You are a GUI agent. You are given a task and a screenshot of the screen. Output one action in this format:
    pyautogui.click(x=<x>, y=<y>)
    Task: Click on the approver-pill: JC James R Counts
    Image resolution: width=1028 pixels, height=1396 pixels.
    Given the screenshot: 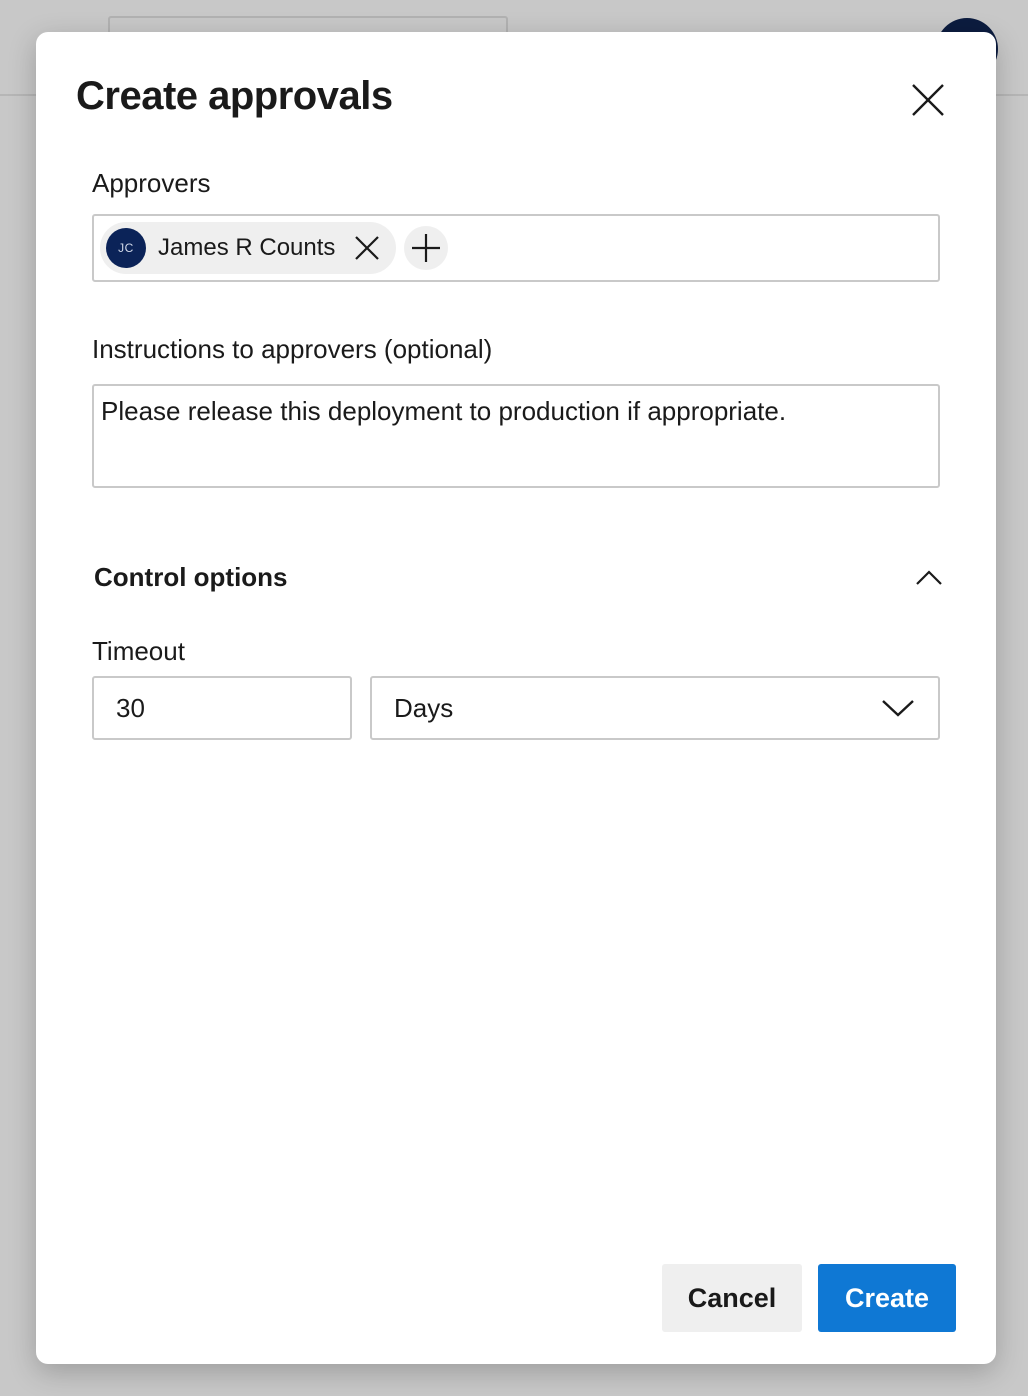 What is the action you would take?
    pyautogui.click(x=248, y=248)
    